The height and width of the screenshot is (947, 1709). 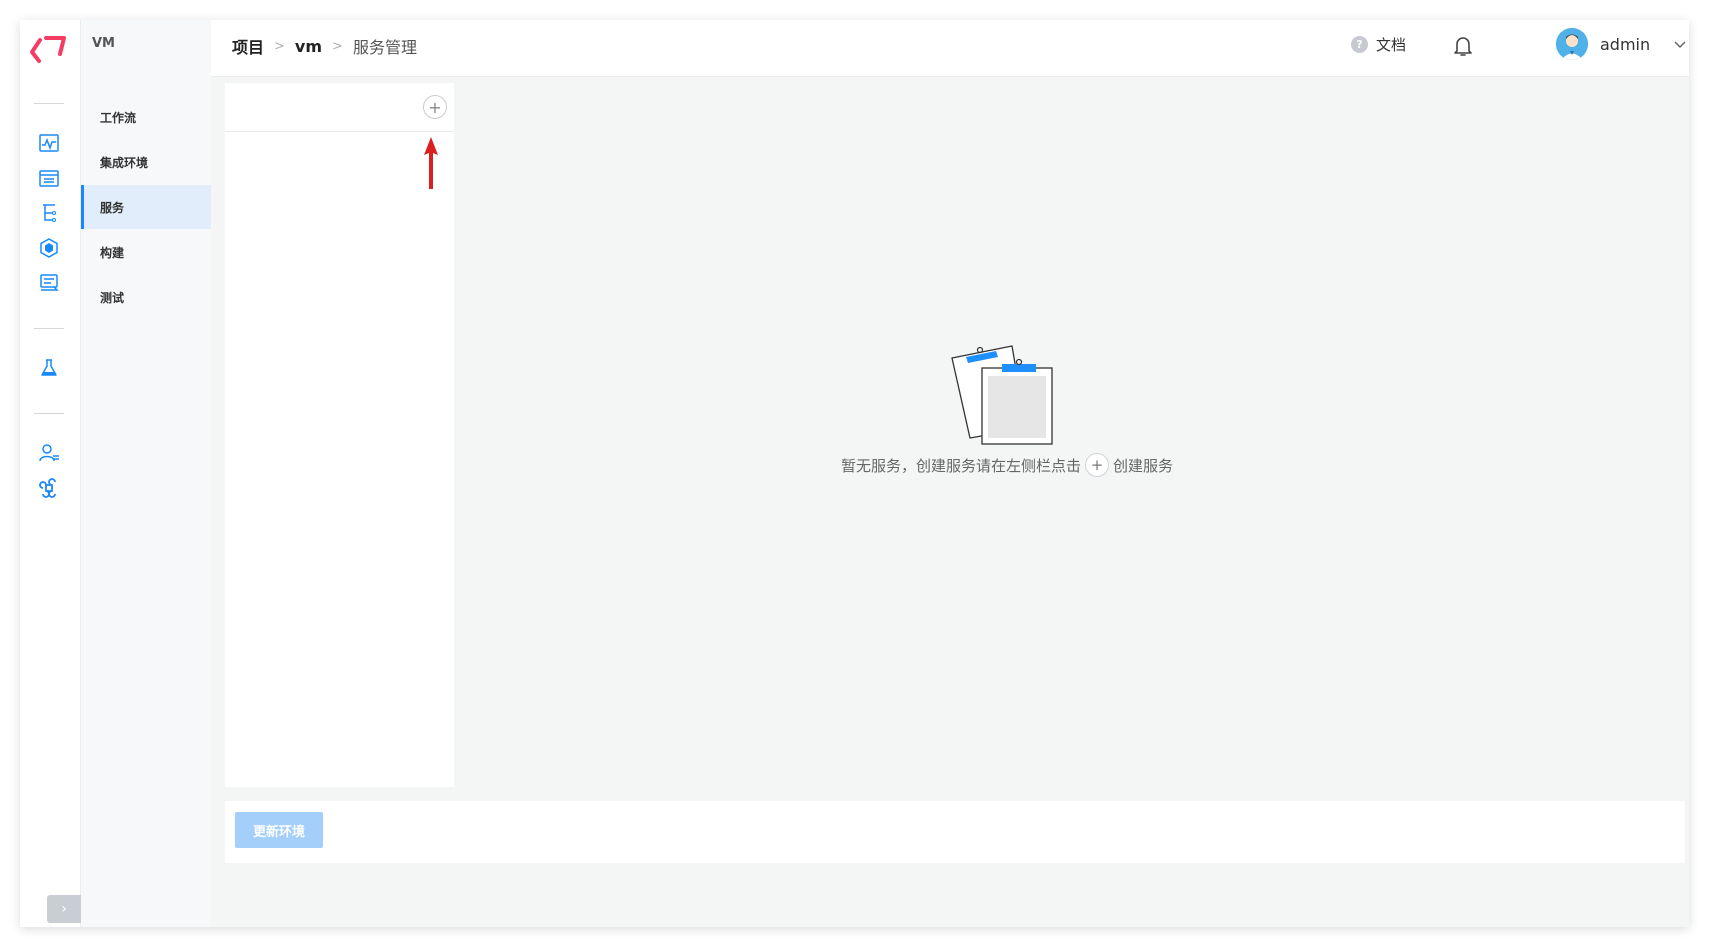 I want to click on empty-clipboard-illustration-icon, so click(x=1001, y=394).